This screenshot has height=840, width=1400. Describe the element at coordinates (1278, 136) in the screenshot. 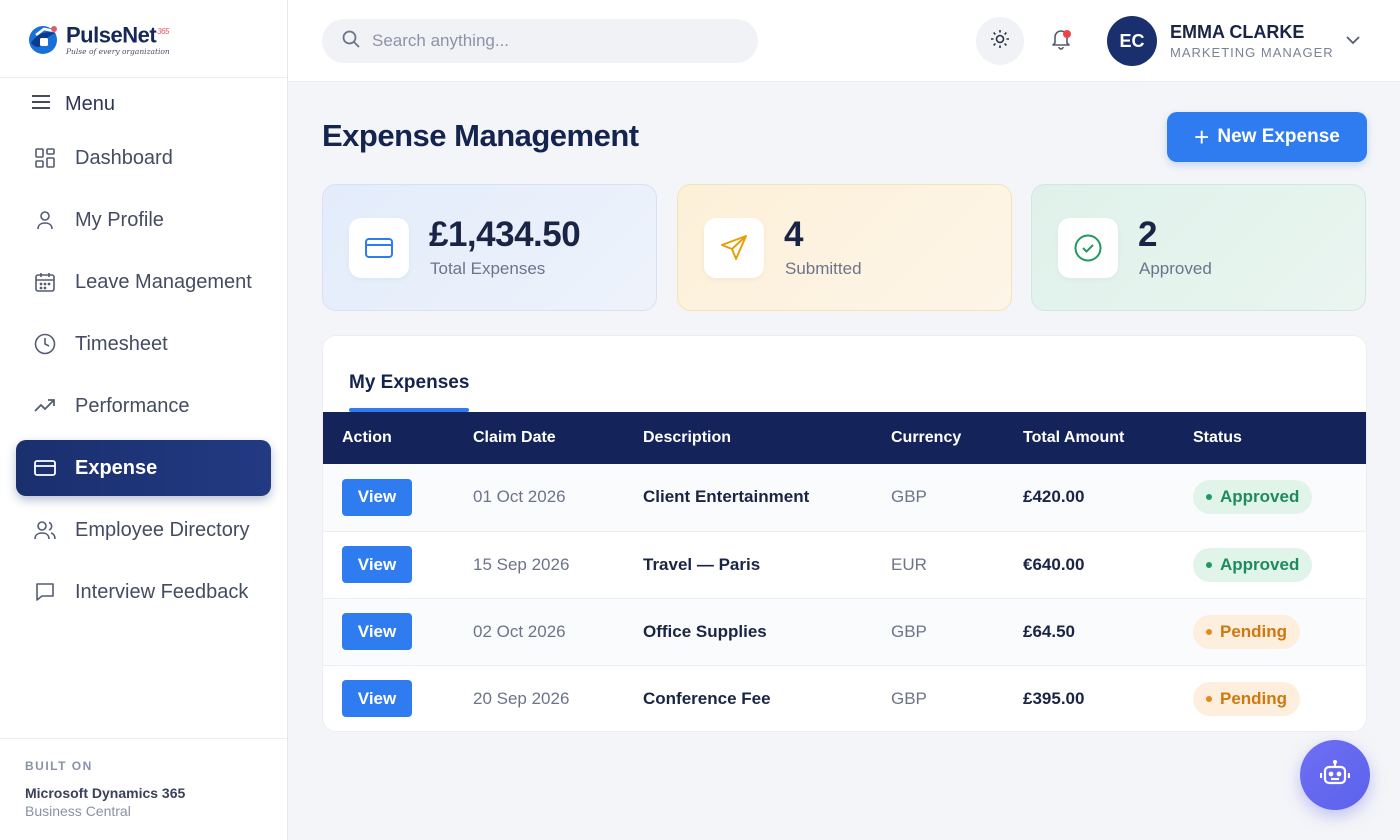

I see `new-expense-label: New Expense` at that location.